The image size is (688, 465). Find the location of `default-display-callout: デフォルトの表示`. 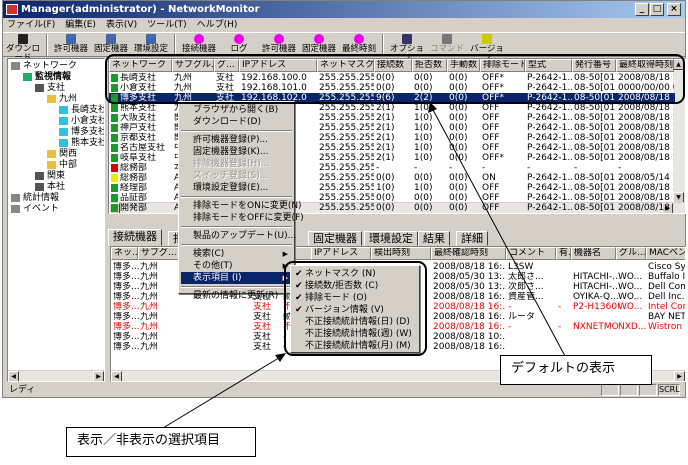

default-display-callout: デフォルトの表示 is located at coordinates (576, 370).